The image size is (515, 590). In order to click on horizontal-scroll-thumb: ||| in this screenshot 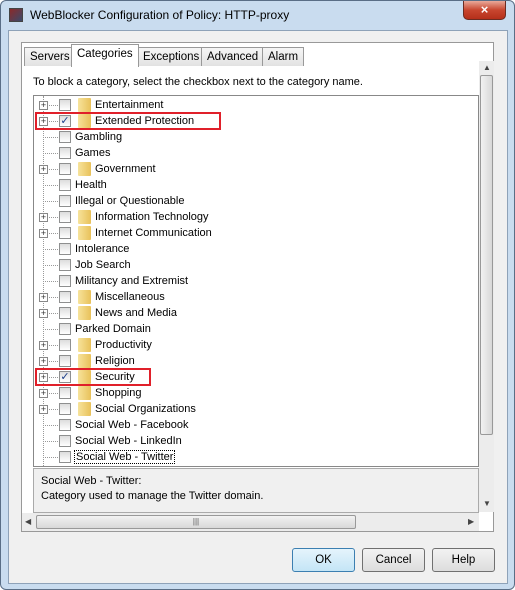, I will do `click(196, 522)`.